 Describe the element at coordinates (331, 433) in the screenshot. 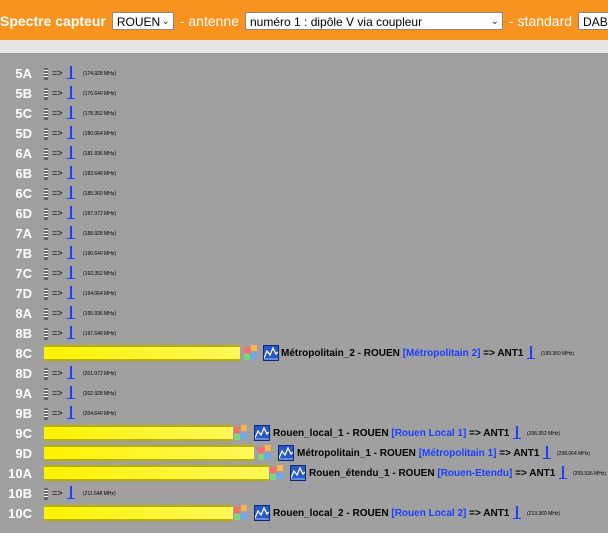

I see `service-name: Rouen_local_1 - ROUEN` at that location.